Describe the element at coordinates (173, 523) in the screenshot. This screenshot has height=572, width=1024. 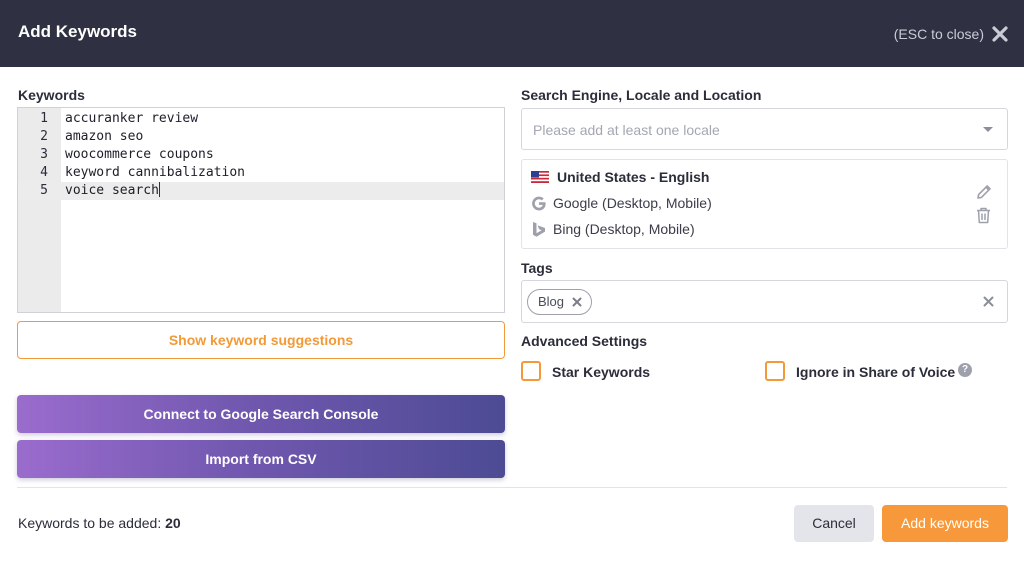
I see `keywords-count-value: 20` at that location.